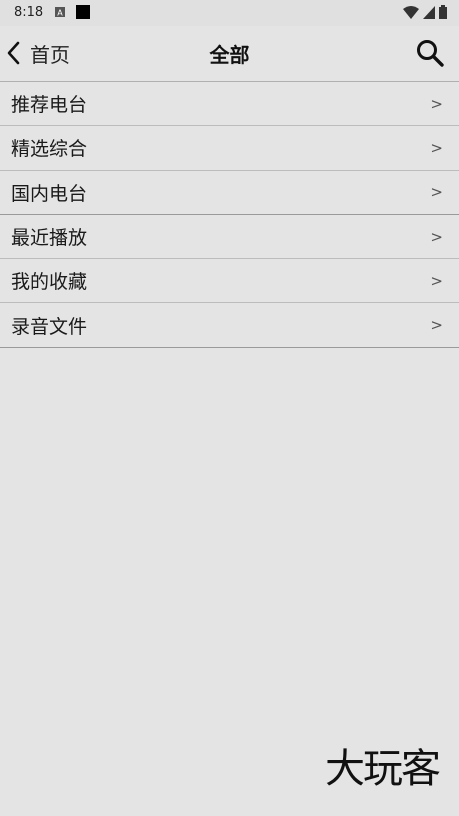  Describe the element at coordinates (229, 54) in the screenshot. I see `header: 首页 全部` at that location.